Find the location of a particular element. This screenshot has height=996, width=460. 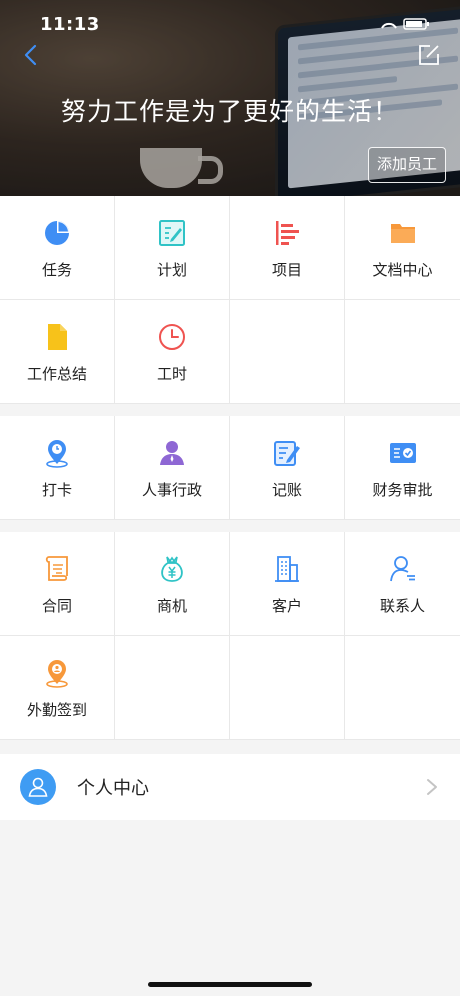

personal-center-row: 个人中心 is located at coordinates (230, 787).